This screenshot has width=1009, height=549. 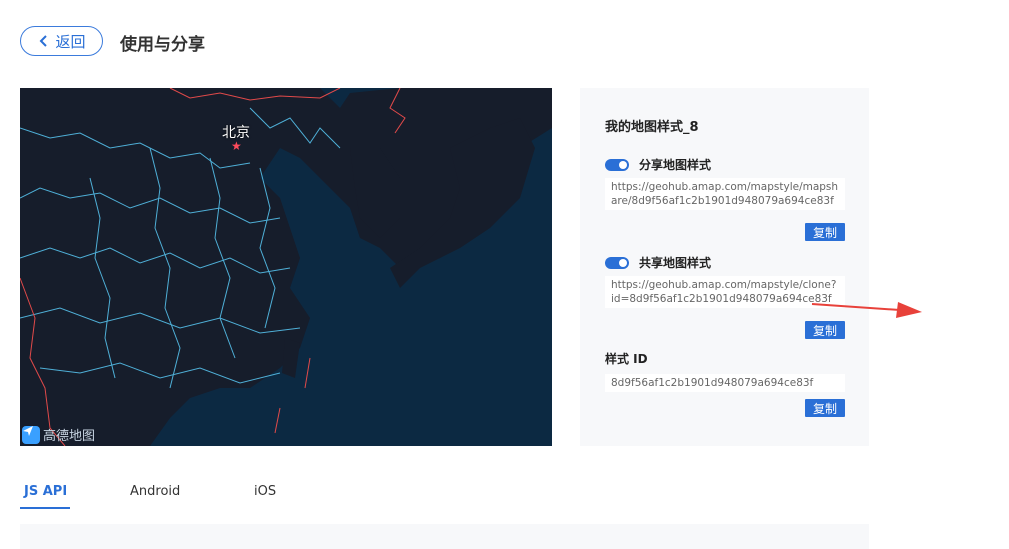 I want to click on taiwan-land, so click(x=291, y=358).